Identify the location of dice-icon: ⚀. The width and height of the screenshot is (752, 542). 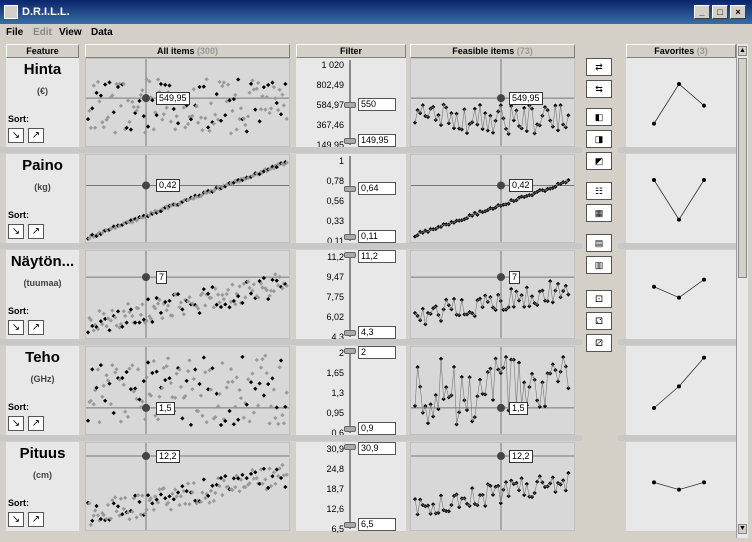
(599, 299).